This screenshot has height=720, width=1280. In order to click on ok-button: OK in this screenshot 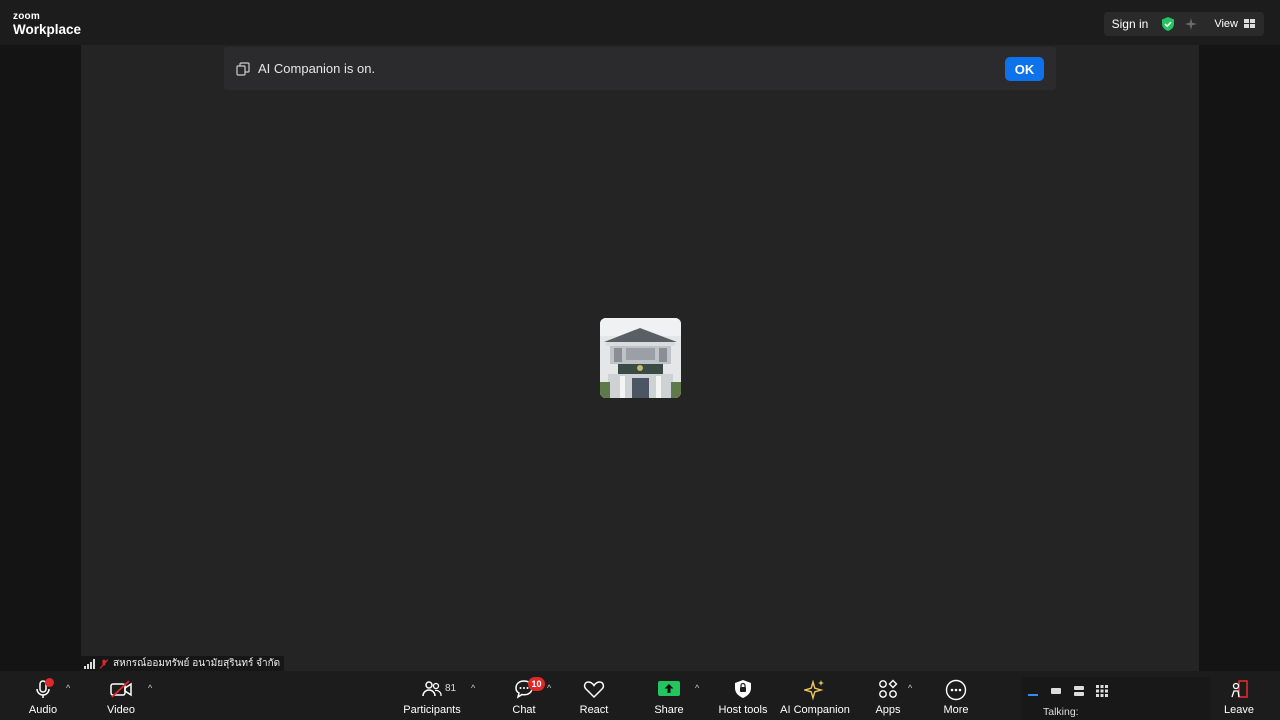, I will do `click(1024, 69)`.